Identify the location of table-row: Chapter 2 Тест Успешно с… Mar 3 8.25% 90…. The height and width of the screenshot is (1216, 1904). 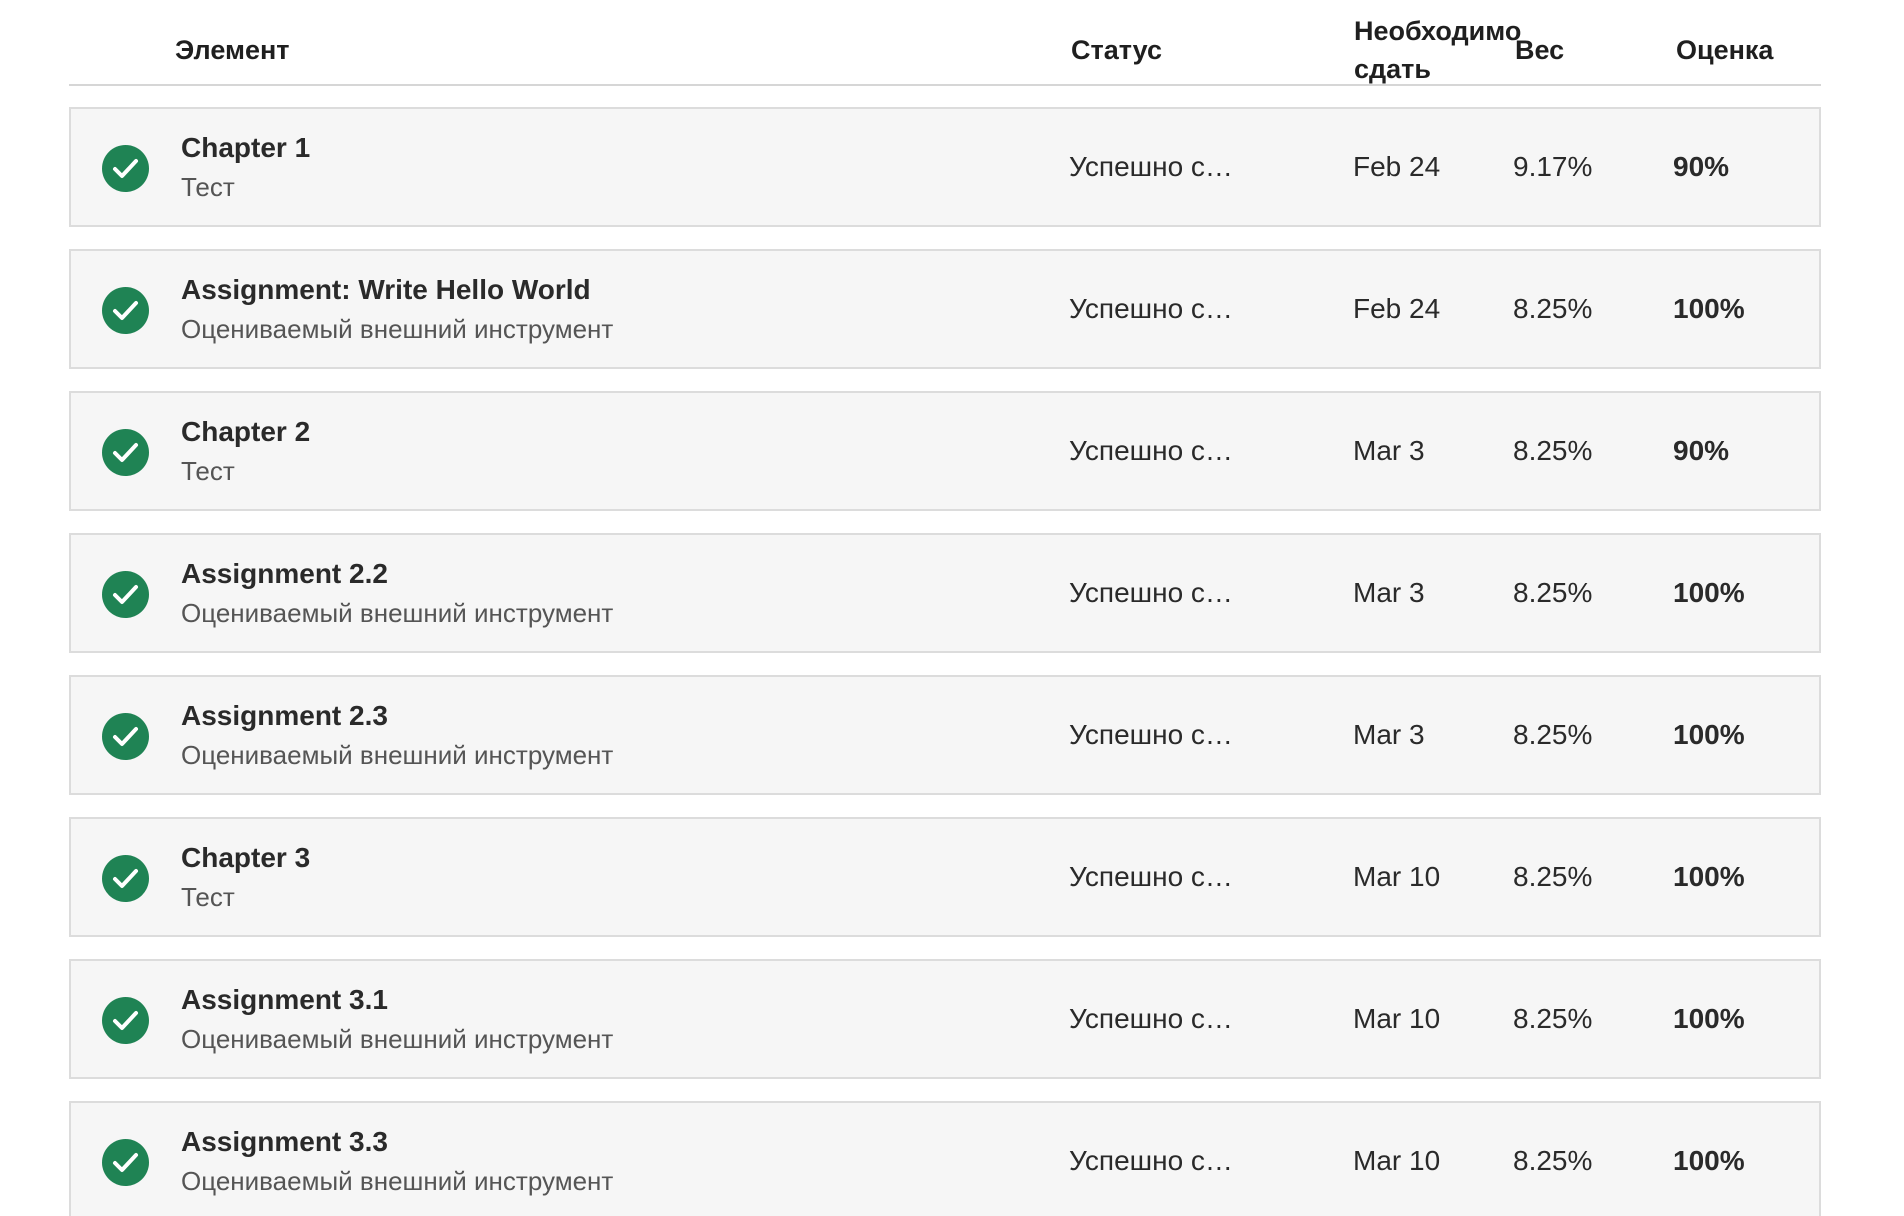
(945, 451).